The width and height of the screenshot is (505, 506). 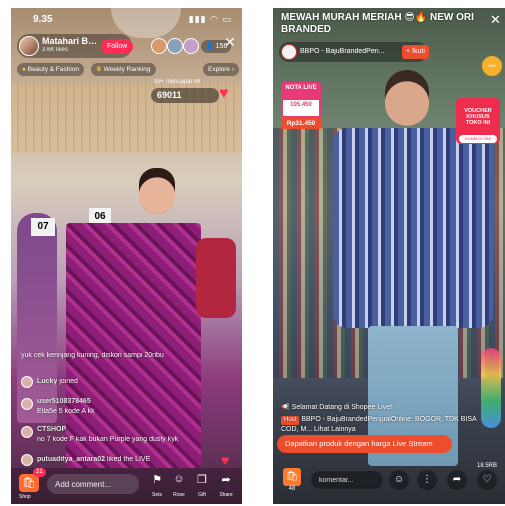 What do you see at coordinates (179, 479) in the screenshot?
I see `rose-icon: ☺` at bounding box center [179, 479].